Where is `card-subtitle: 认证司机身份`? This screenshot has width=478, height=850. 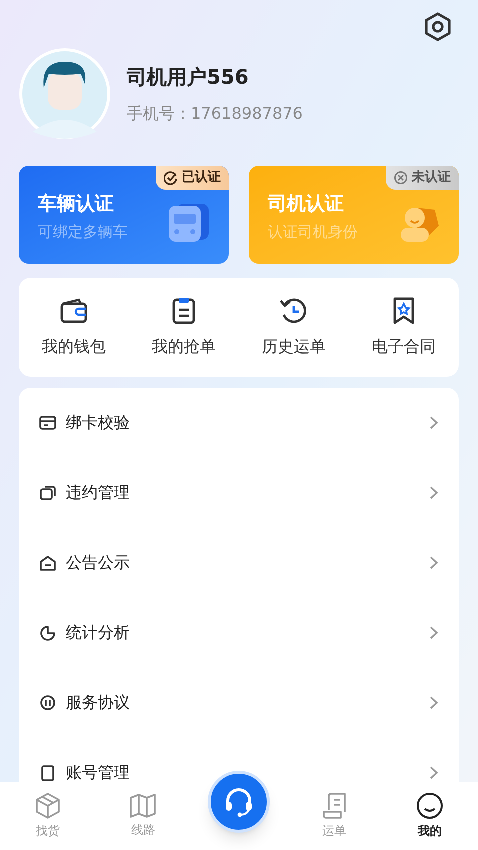
card-subtitle: 认证司机身份 is located at coordinates (313, 232).